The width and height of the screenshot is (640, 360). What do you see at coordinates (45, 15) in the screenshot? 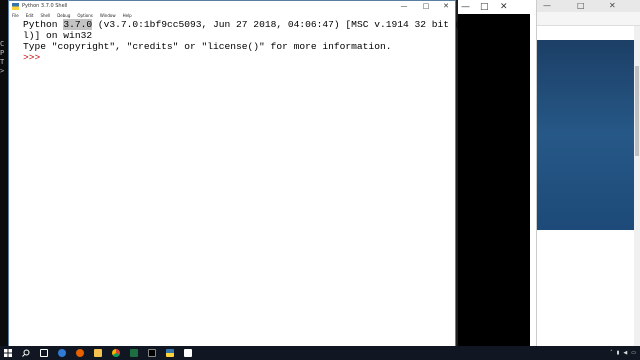
I see `menu-shell: Shell` at bounding box center [45, 15].